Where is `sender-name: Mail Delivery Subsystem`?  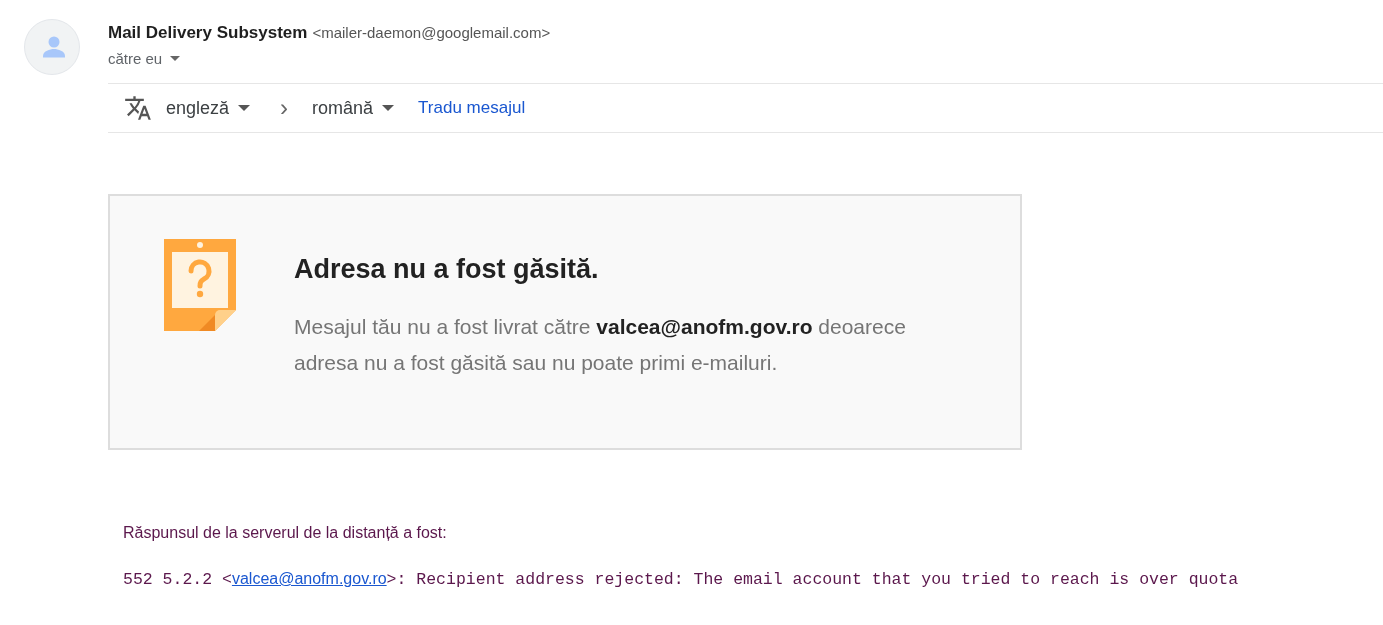
sender-name: Mail Delivery Subsystem is located at coordinates (208, 33).